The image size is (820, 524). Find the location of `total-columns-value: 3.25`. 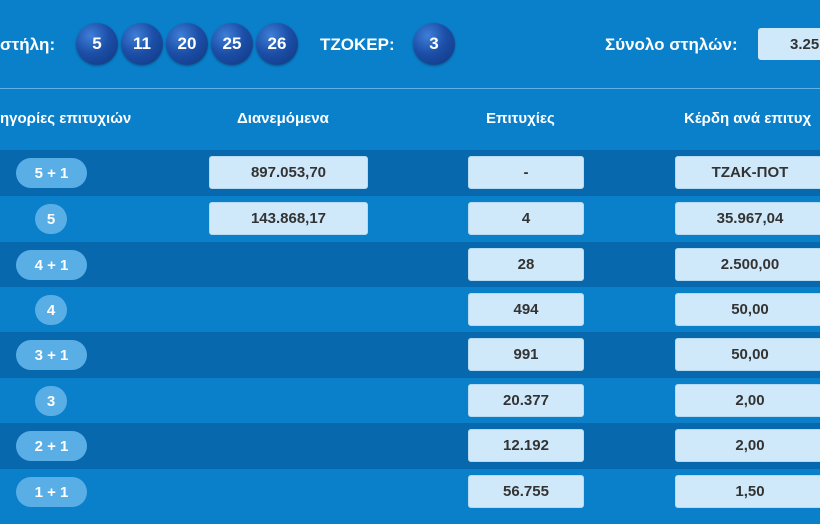

total-columns-value: 3.25 is located at coordinates (789, 44).